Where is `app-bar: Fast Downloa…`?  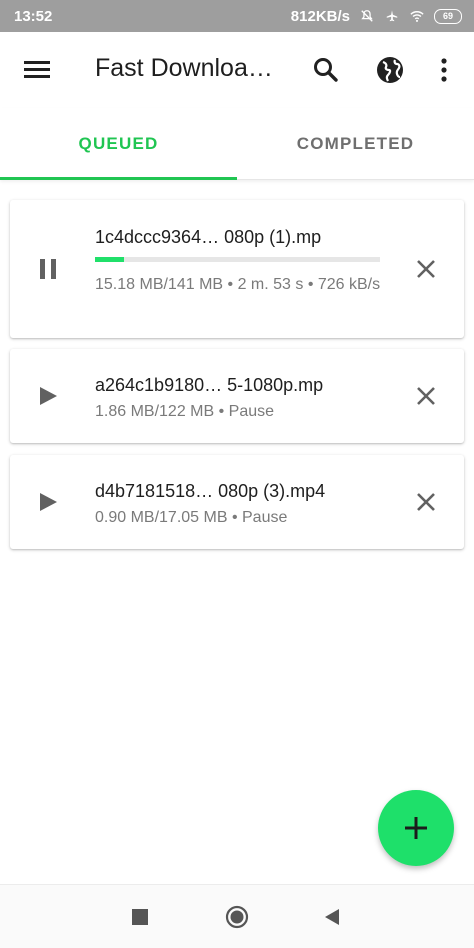 app-bar: Fast Downloa… is located at coordinates (237, 70).